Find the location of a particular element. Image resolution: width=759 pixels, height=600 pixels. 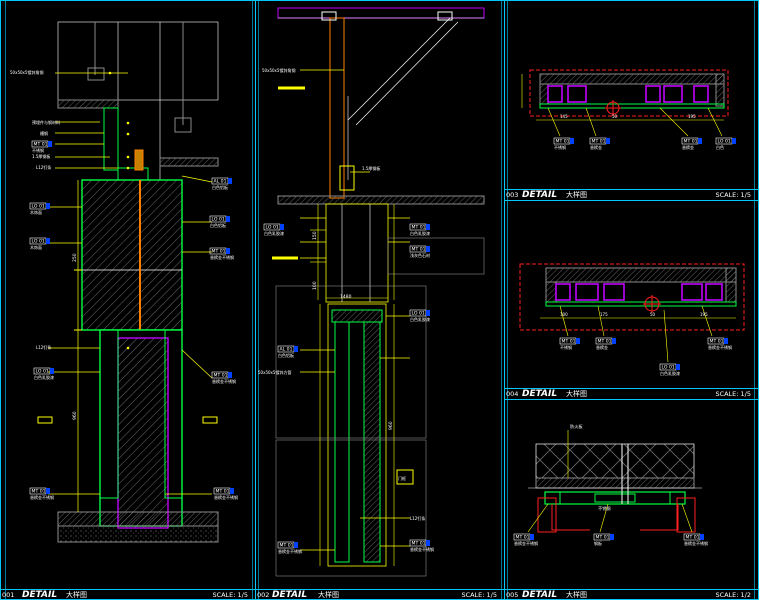

panel-number: 005 is located at coordinates (512, 595).